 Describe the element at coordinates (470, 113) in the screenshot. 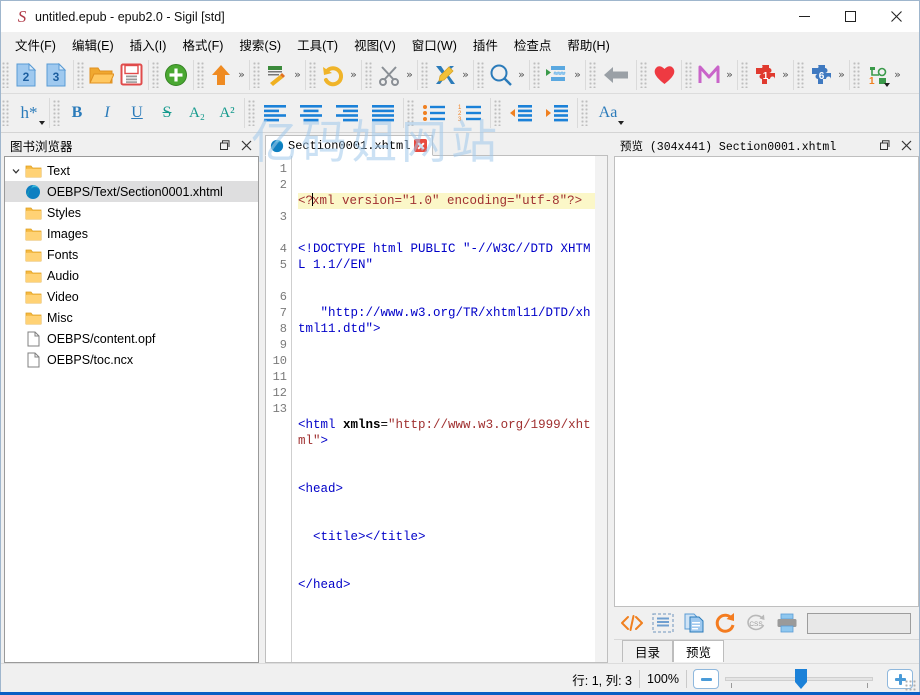

I see `numbered-list-button: 1 2 3` at that location.